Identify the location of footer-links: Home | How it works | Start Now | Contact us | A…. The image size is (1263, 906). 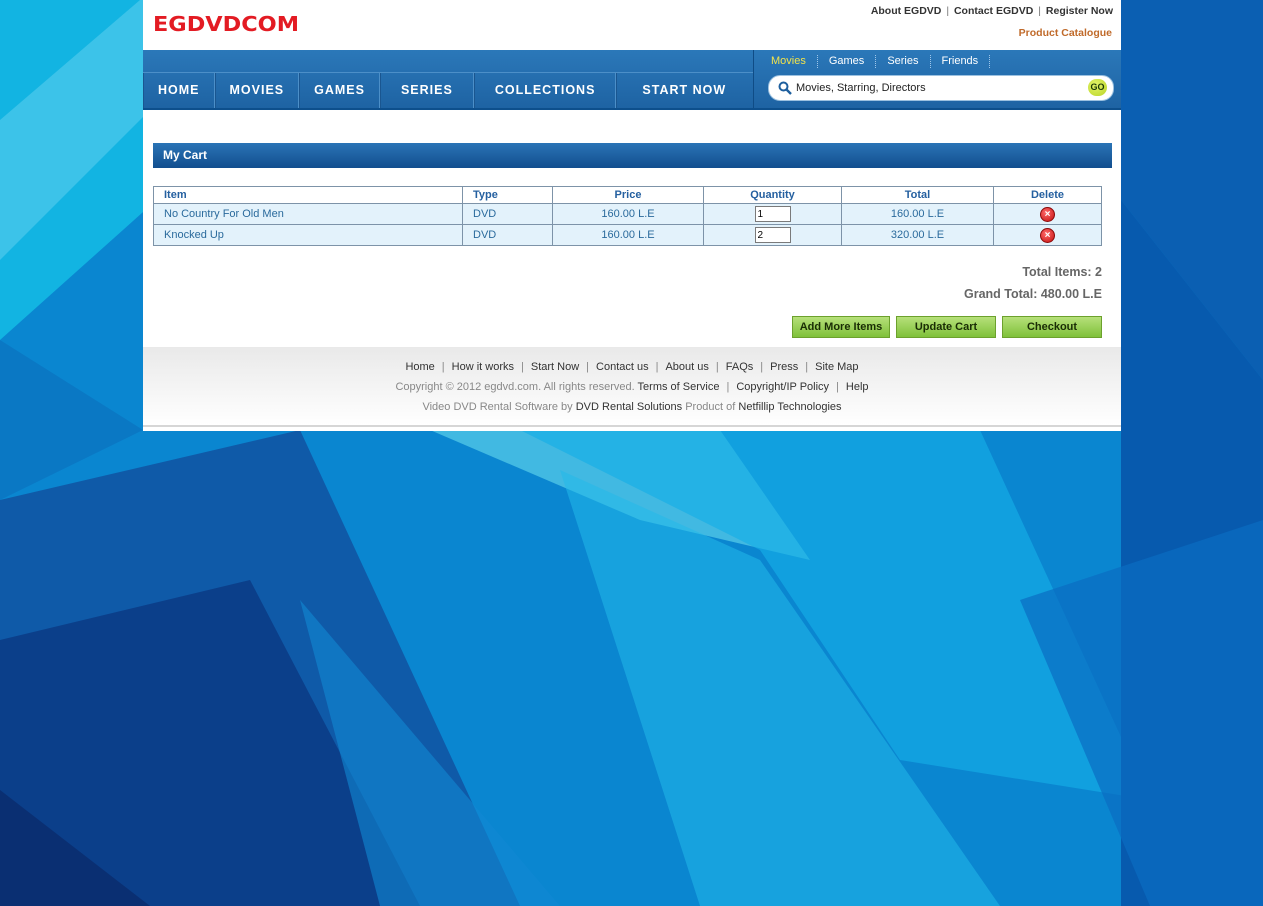
(632, 367).